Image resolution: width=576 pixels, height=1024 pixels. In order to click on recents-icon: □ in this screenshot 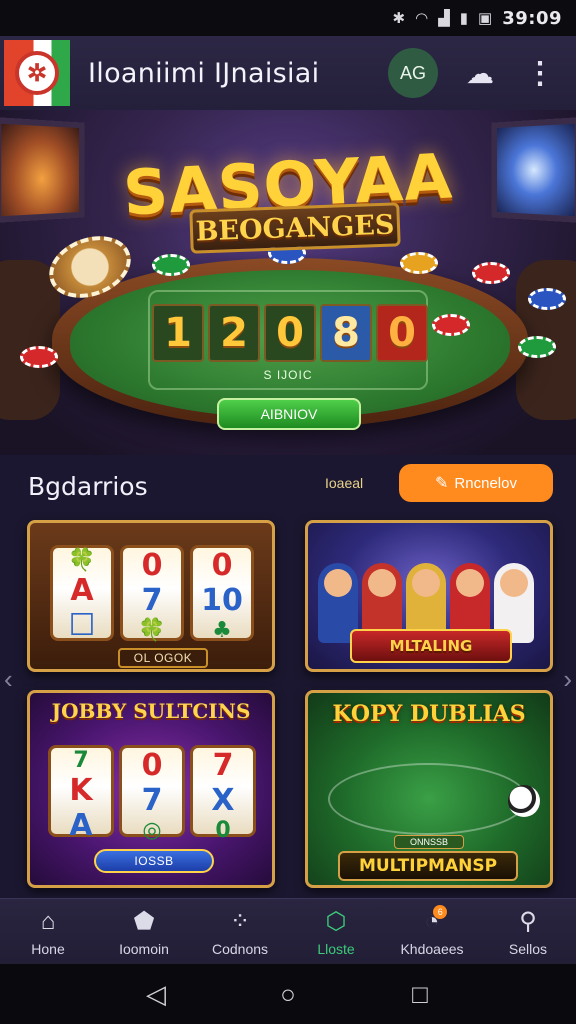, I will do `click(420, 994)`.